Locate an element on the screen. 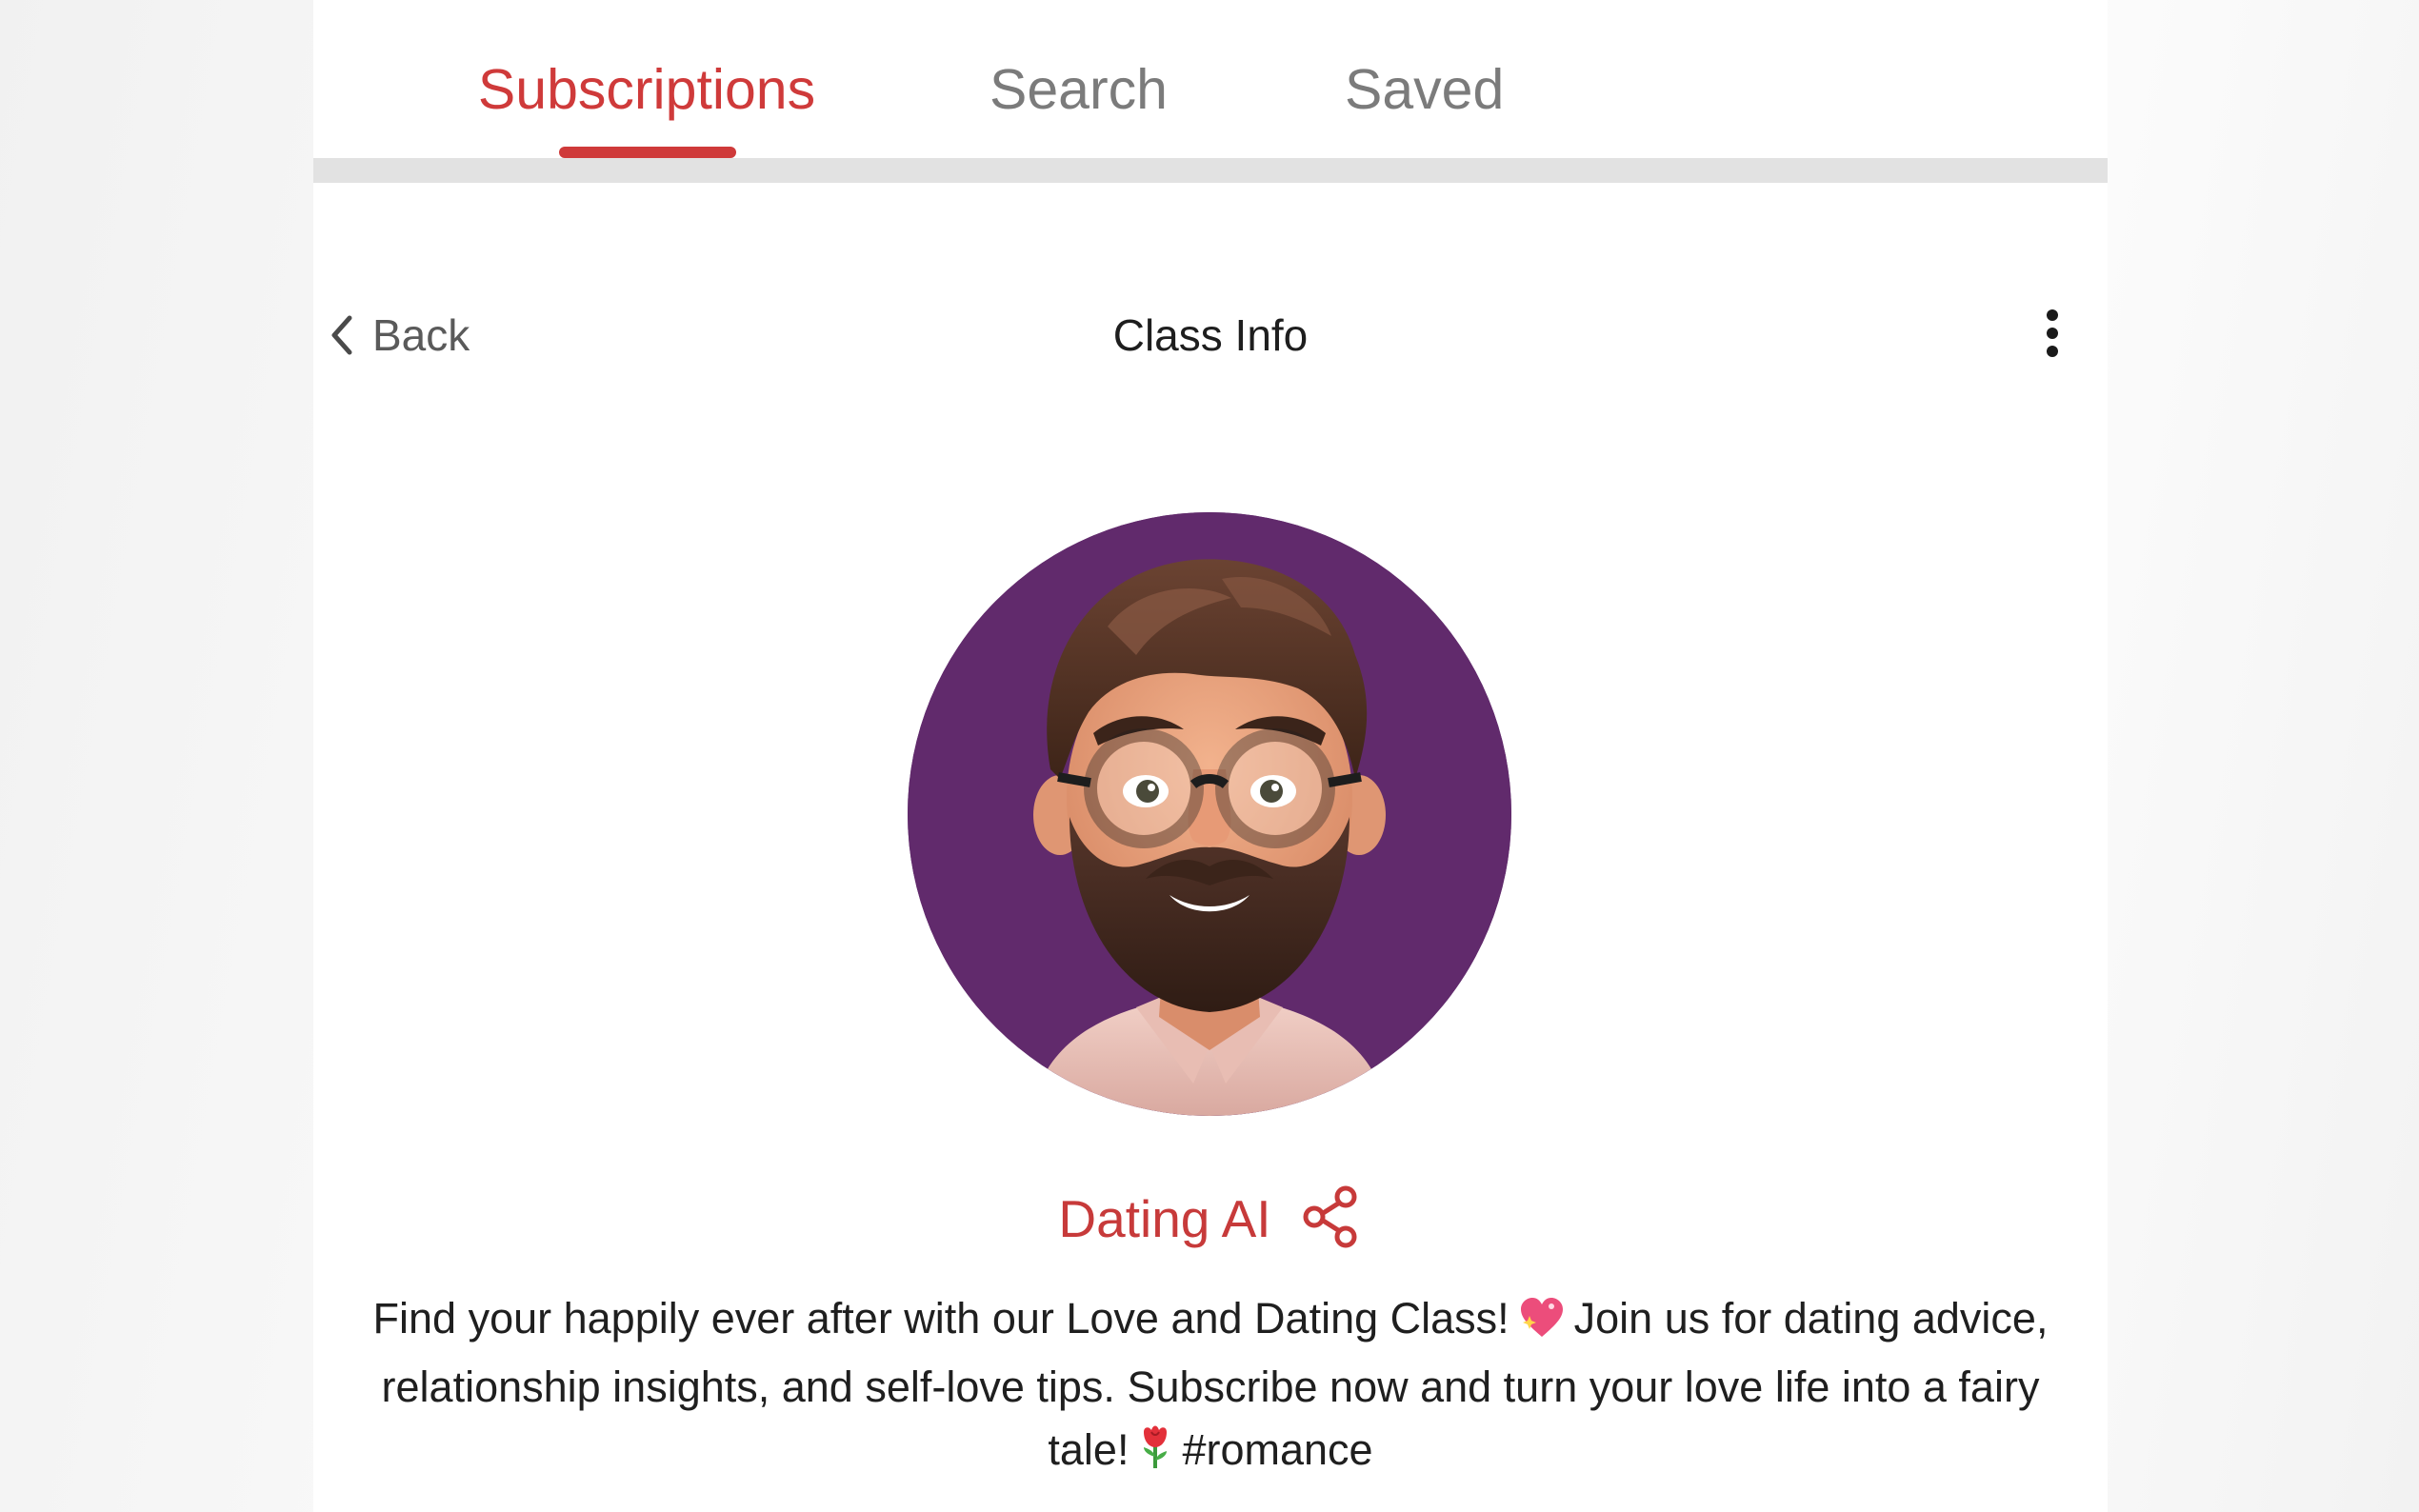 The image size is (2419, 1512). share-button is located at coordinates (1331, 1219).